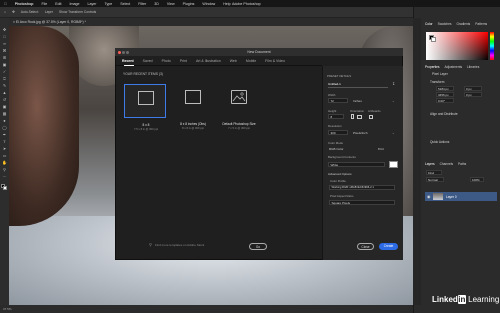 This screenshot has height=313, width=500. I want to click on stock-search-input: Find more templates on Adobe Stock, so click(201, 246).